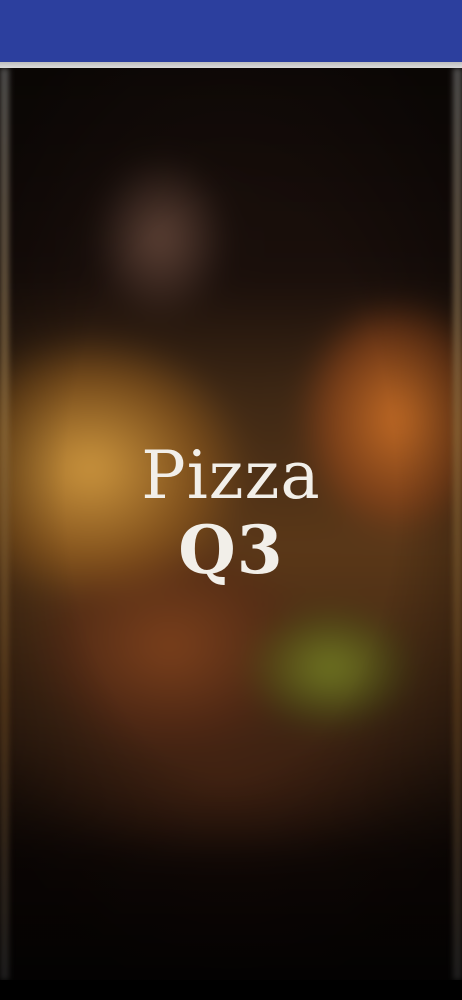 Image resolution: width=462 pixels, height=1000 pixels. Describe the element at coordinates (231, 475) in the screenshot. I see `splash-title: Pizza` at that location.